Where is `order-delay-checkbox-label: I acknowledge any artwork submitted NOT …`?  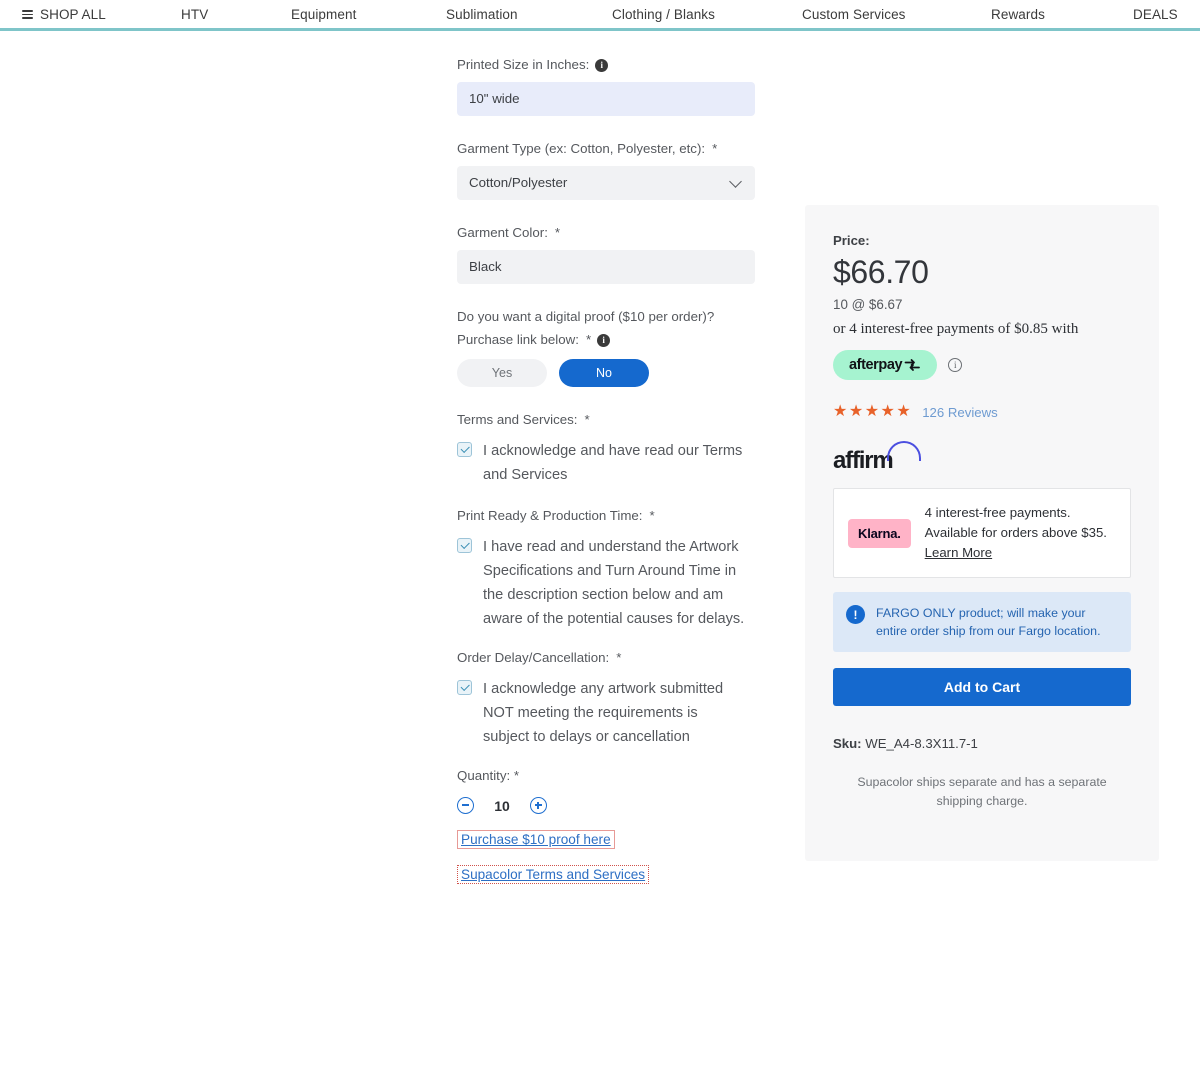 order-delay-checkbox-label: I acknowledge any artwork submitted NOT … is located at coordinates (603, 713).